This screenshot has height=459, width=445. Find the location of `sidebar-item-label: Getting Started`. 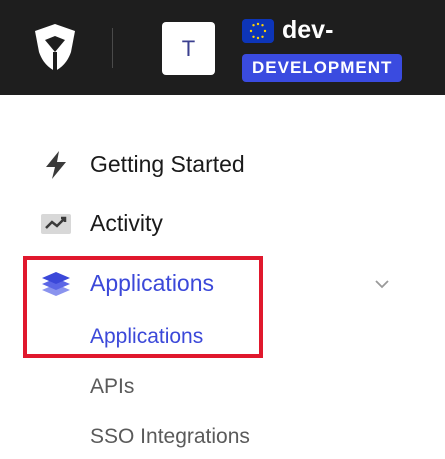

sidebar-item-label: Getting Started is located at coordinates (167, 164).